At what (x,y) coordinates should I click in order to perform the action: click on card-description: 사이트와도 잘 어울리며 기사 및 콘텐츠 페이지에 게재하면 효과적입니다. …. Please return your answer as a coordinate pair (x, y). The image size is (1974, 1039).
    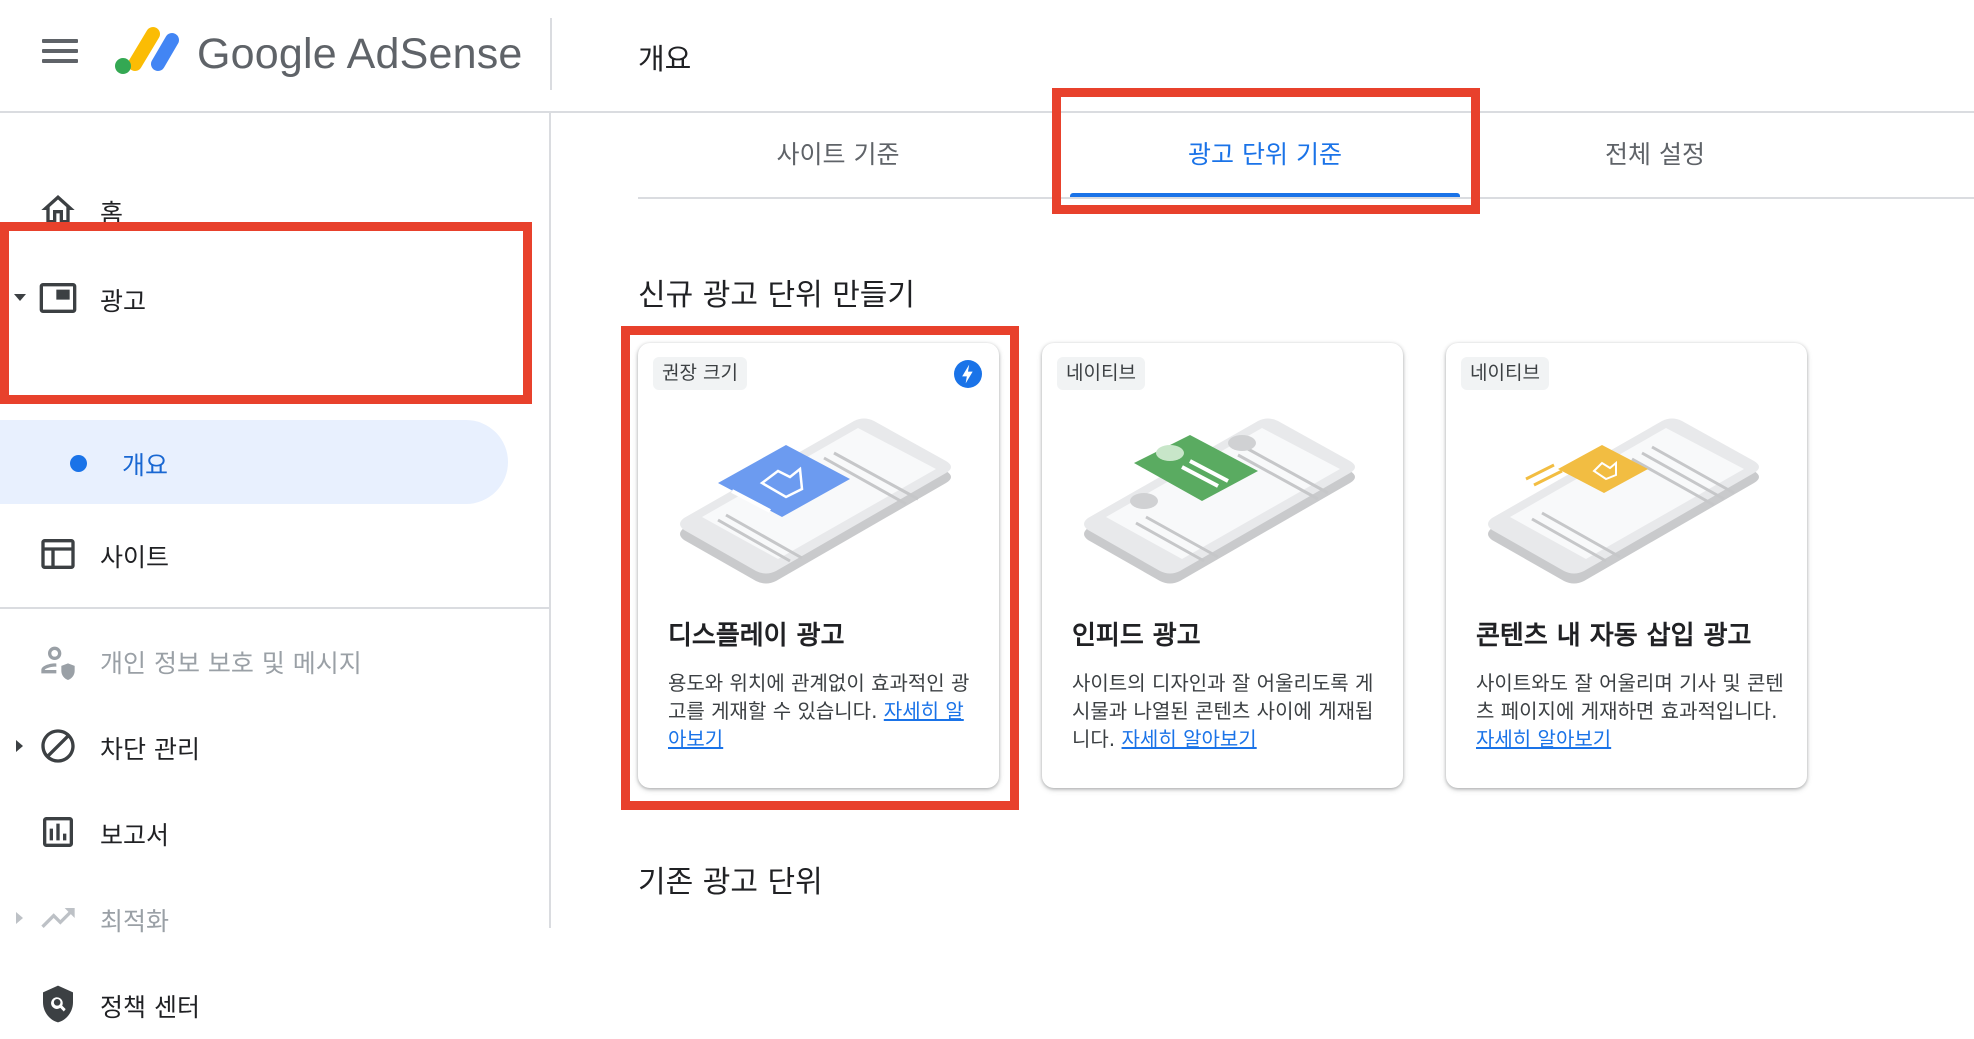
    Looking at the image, I should click on (1631, 711).